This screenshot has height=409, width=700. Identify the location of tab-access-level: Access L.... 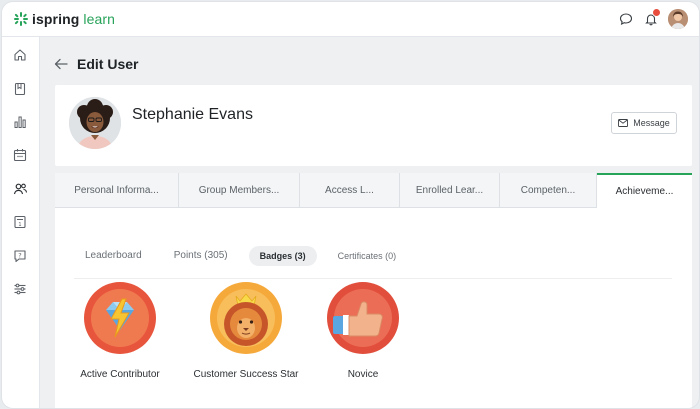
(350, 190).